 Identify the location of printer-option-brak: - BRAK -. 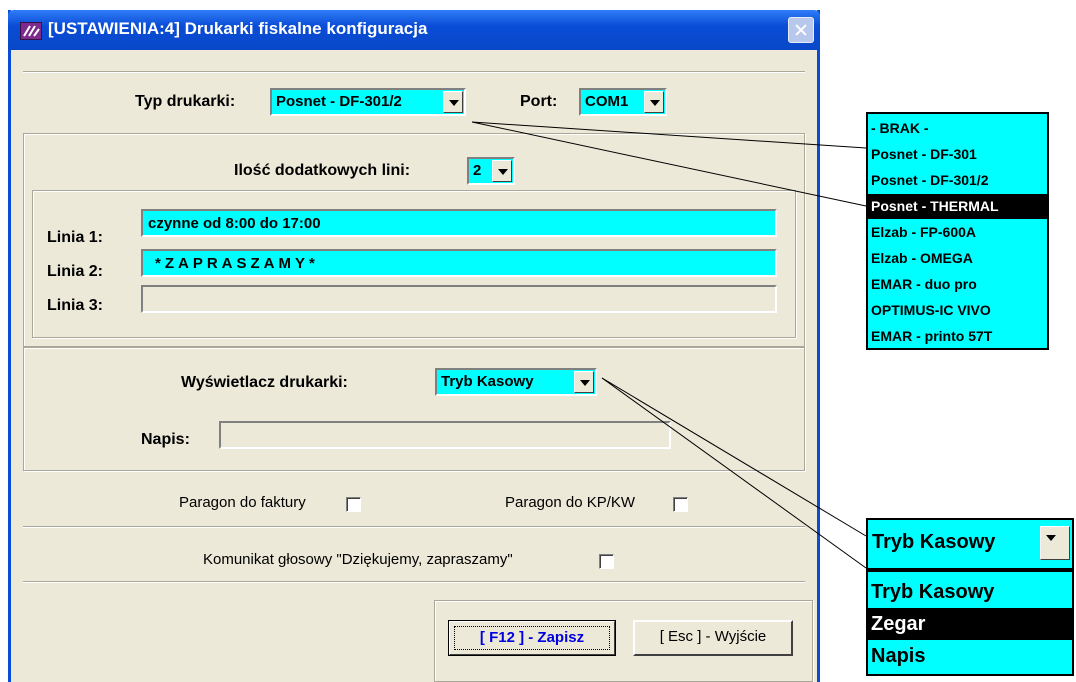
(957, 128).